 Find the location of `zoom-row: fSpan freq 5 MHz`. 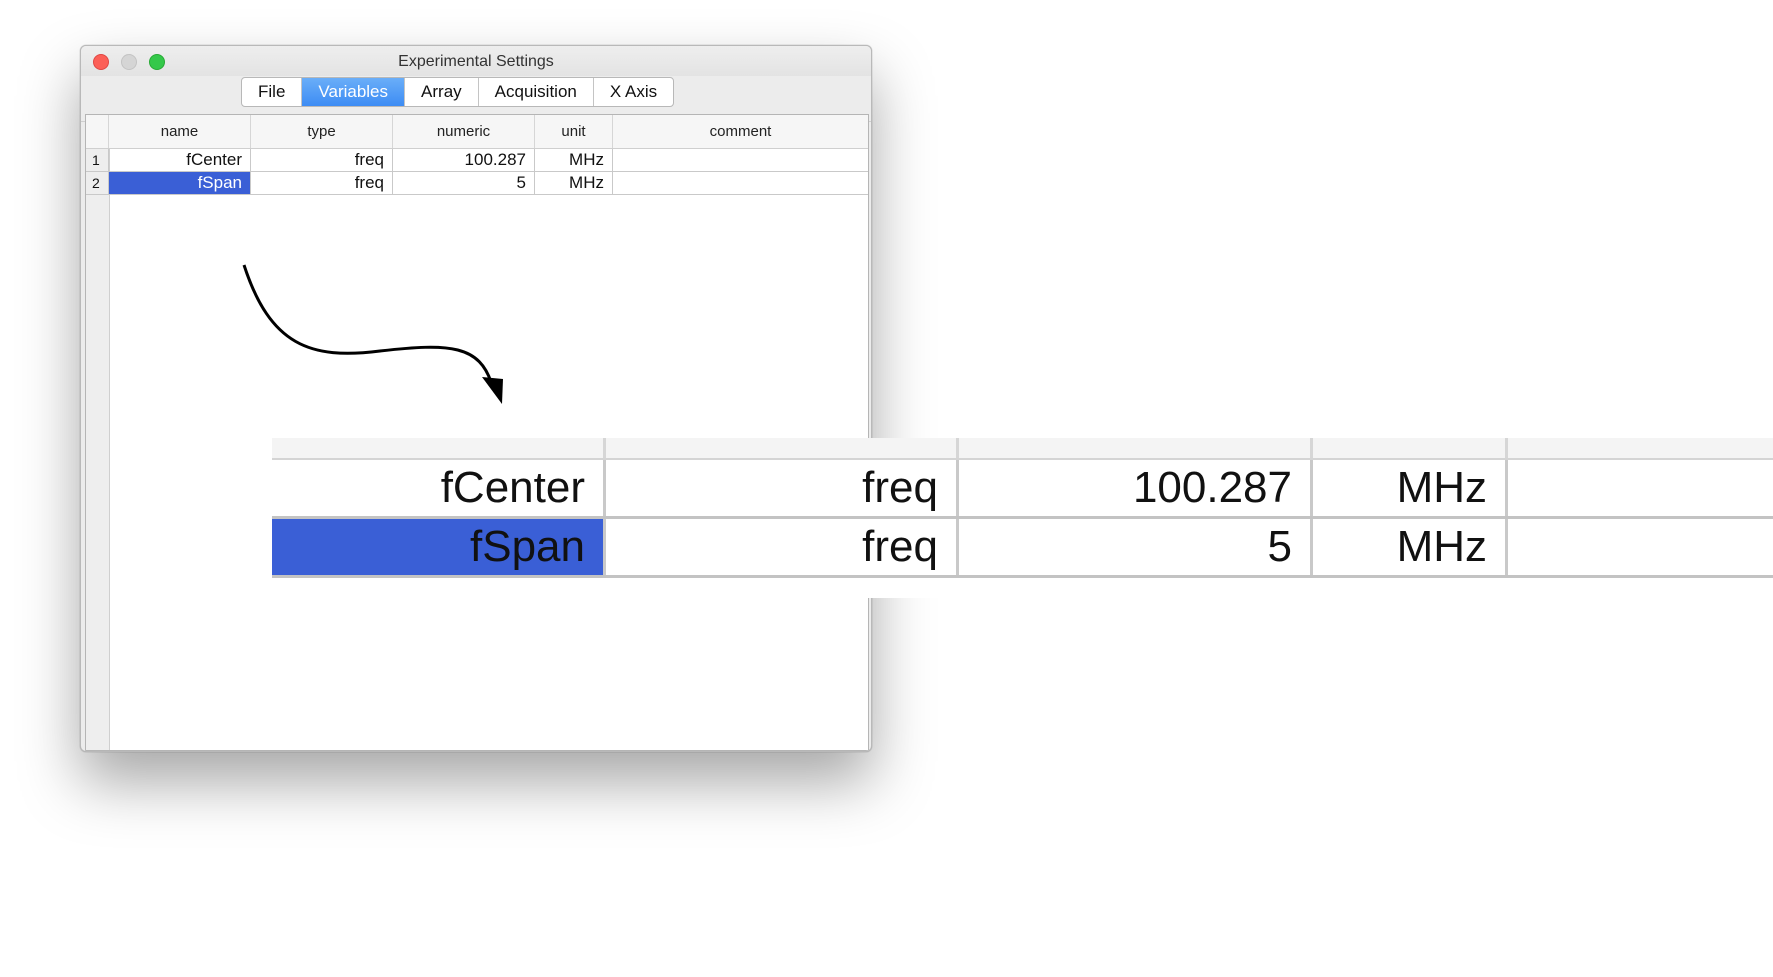

zoom-row: fSpan freq 5 MHz is located at coordinates (1022, 548).